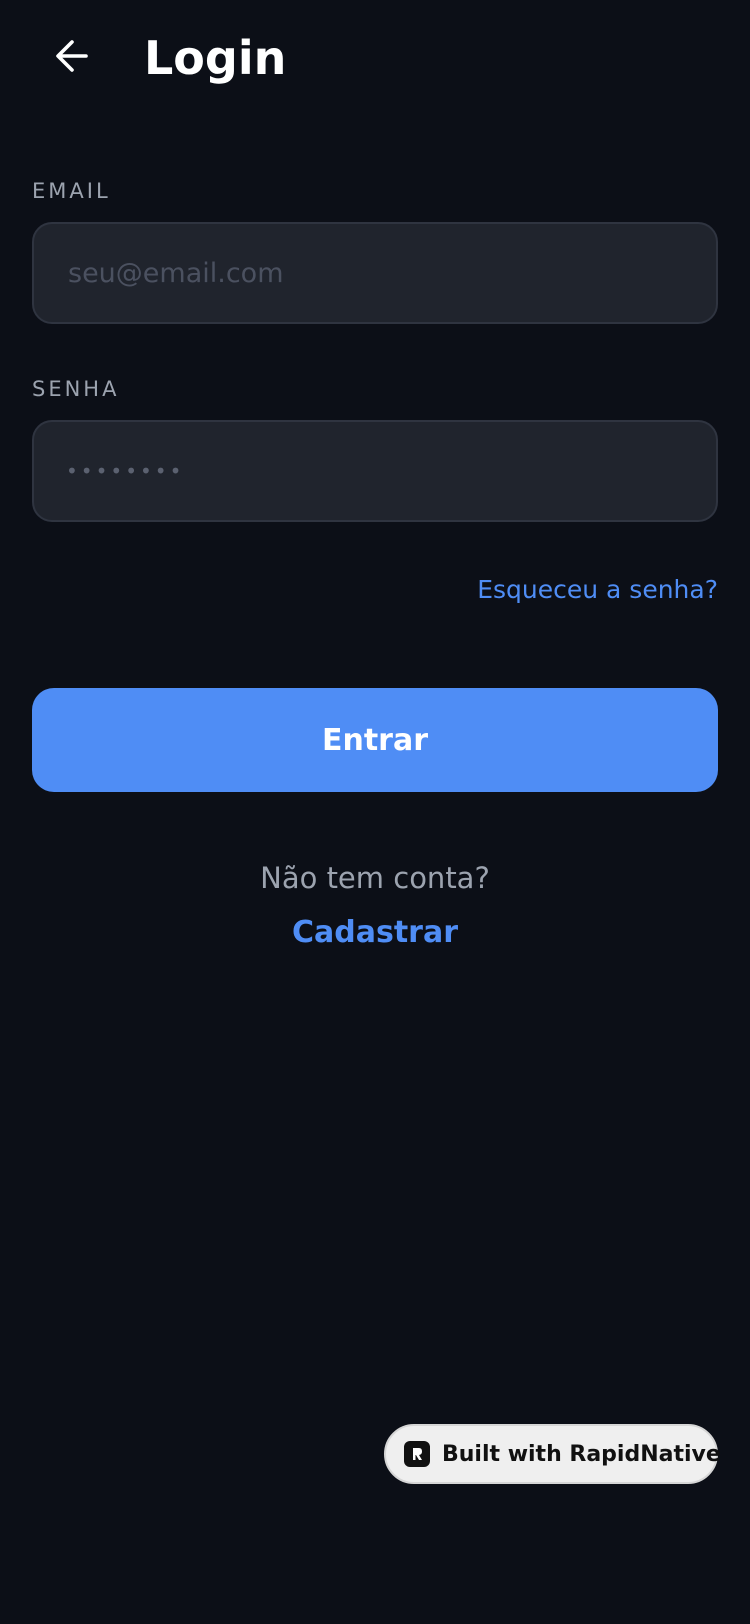 This screenshot has height=1624, width=750. Describe the element at coordinates (71, 191) in the screenshot. I see `email-label: EMAIL` at that location.